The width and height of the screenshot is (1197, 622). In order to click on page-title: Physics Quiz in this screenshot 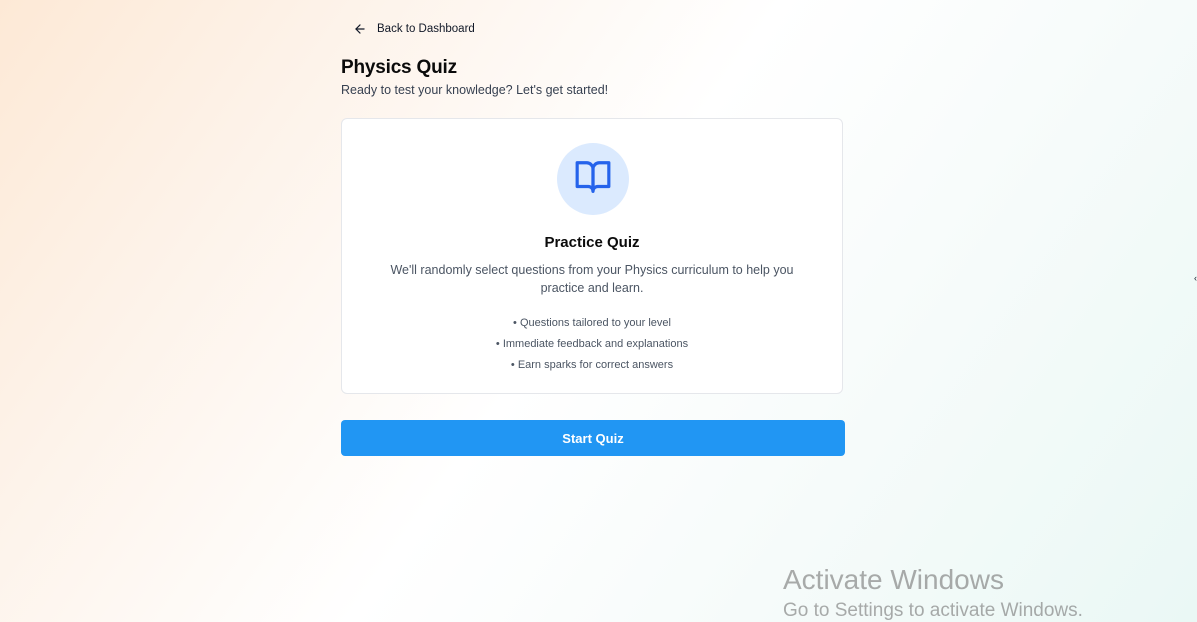, I will do `click(399, 67)`.